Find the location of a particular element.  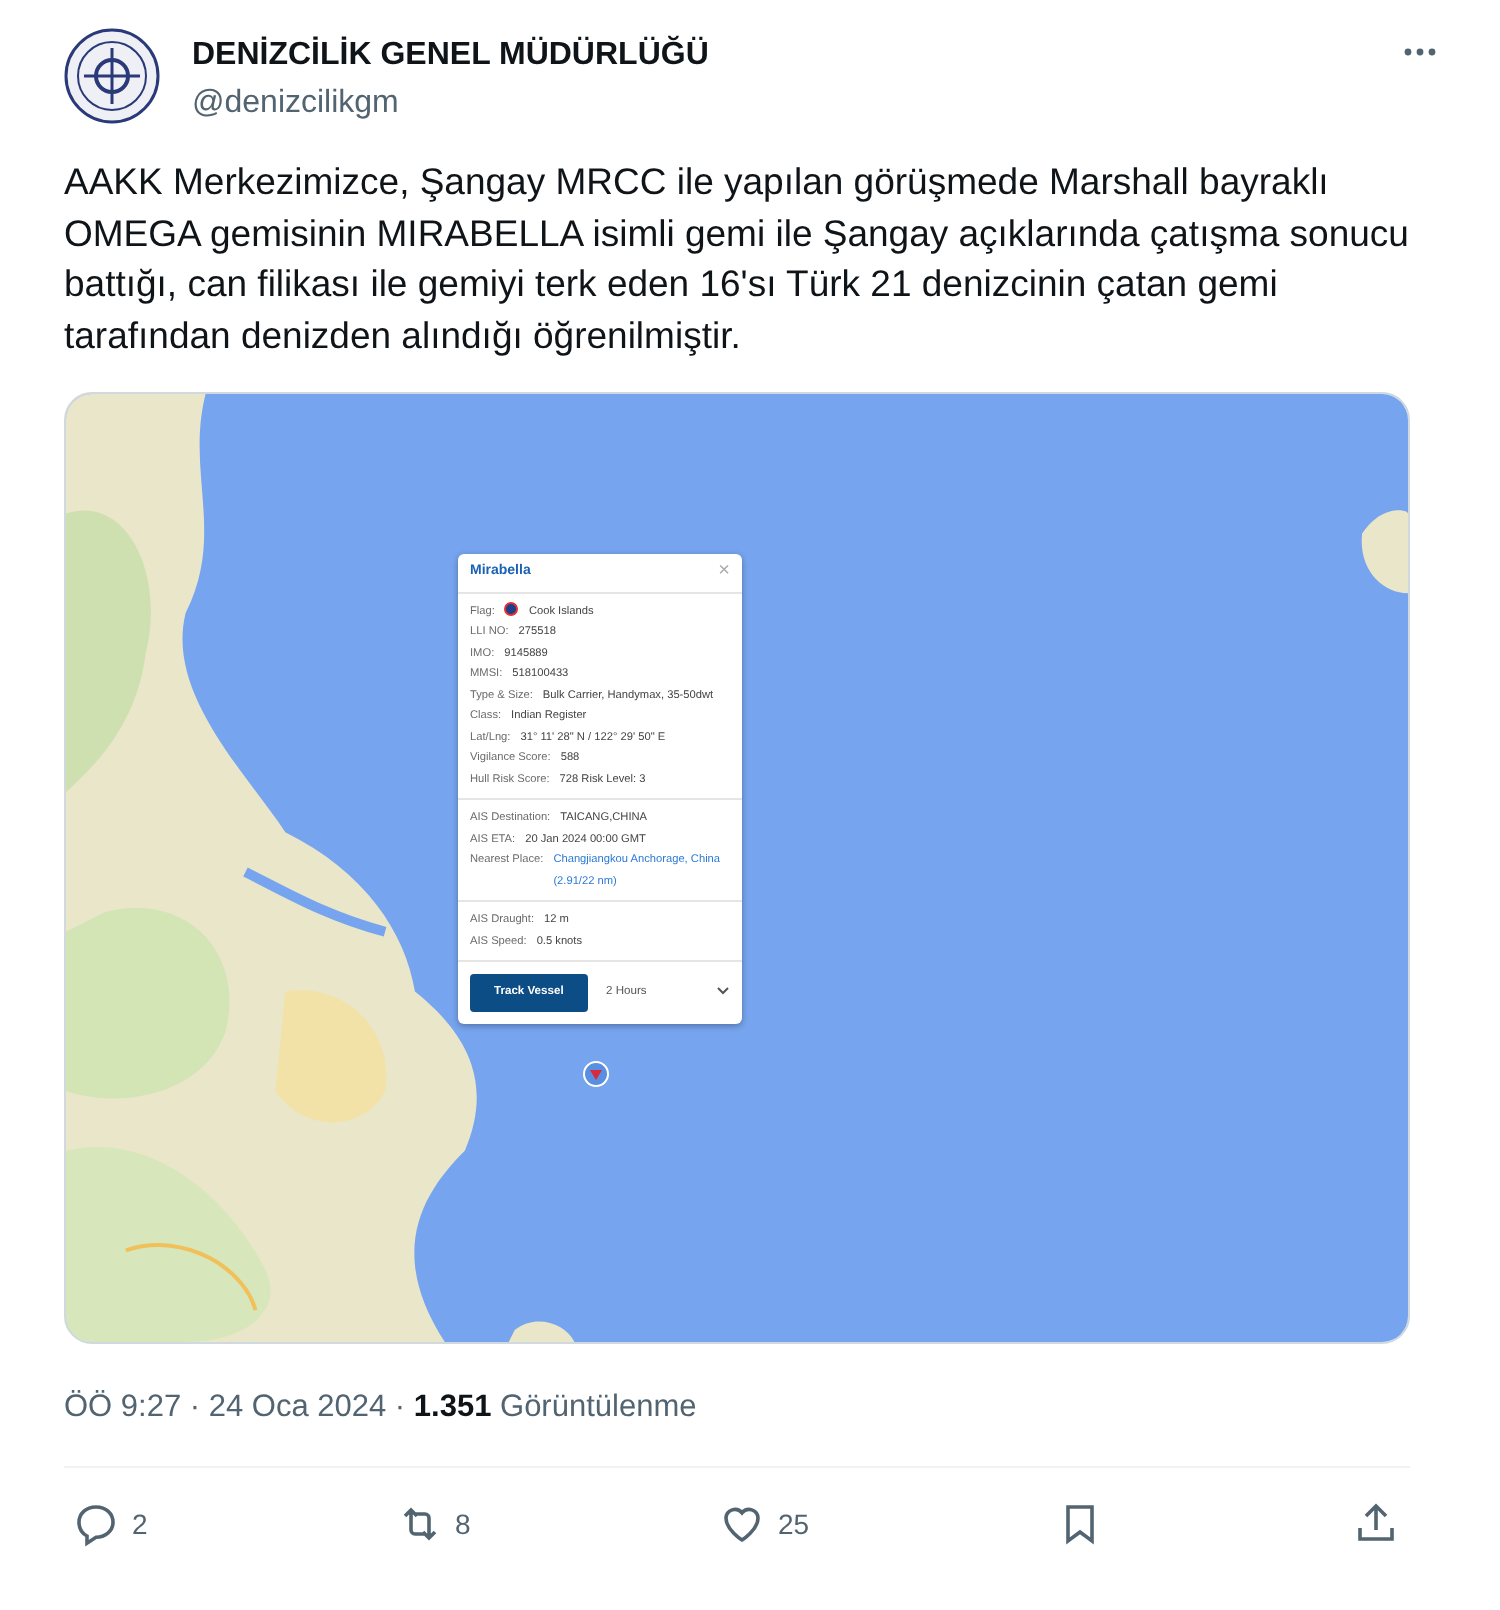

avatar-icon is located at coordinates (112, 76).